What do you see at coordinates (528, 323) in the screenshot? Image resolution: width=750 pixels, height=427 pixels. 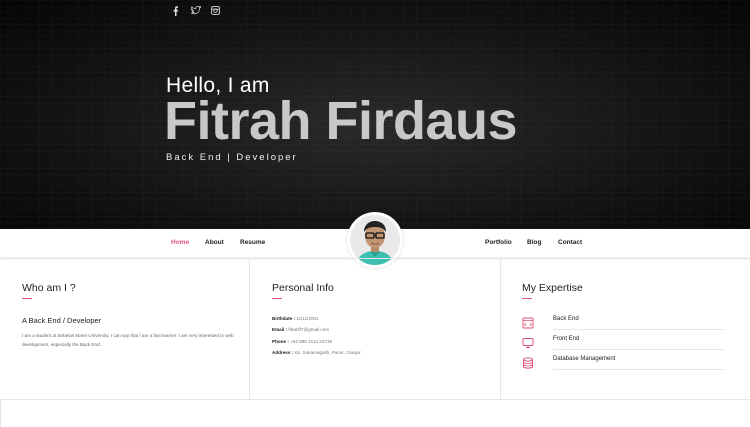 I see `code-icon` at bounding box center [528, 323].